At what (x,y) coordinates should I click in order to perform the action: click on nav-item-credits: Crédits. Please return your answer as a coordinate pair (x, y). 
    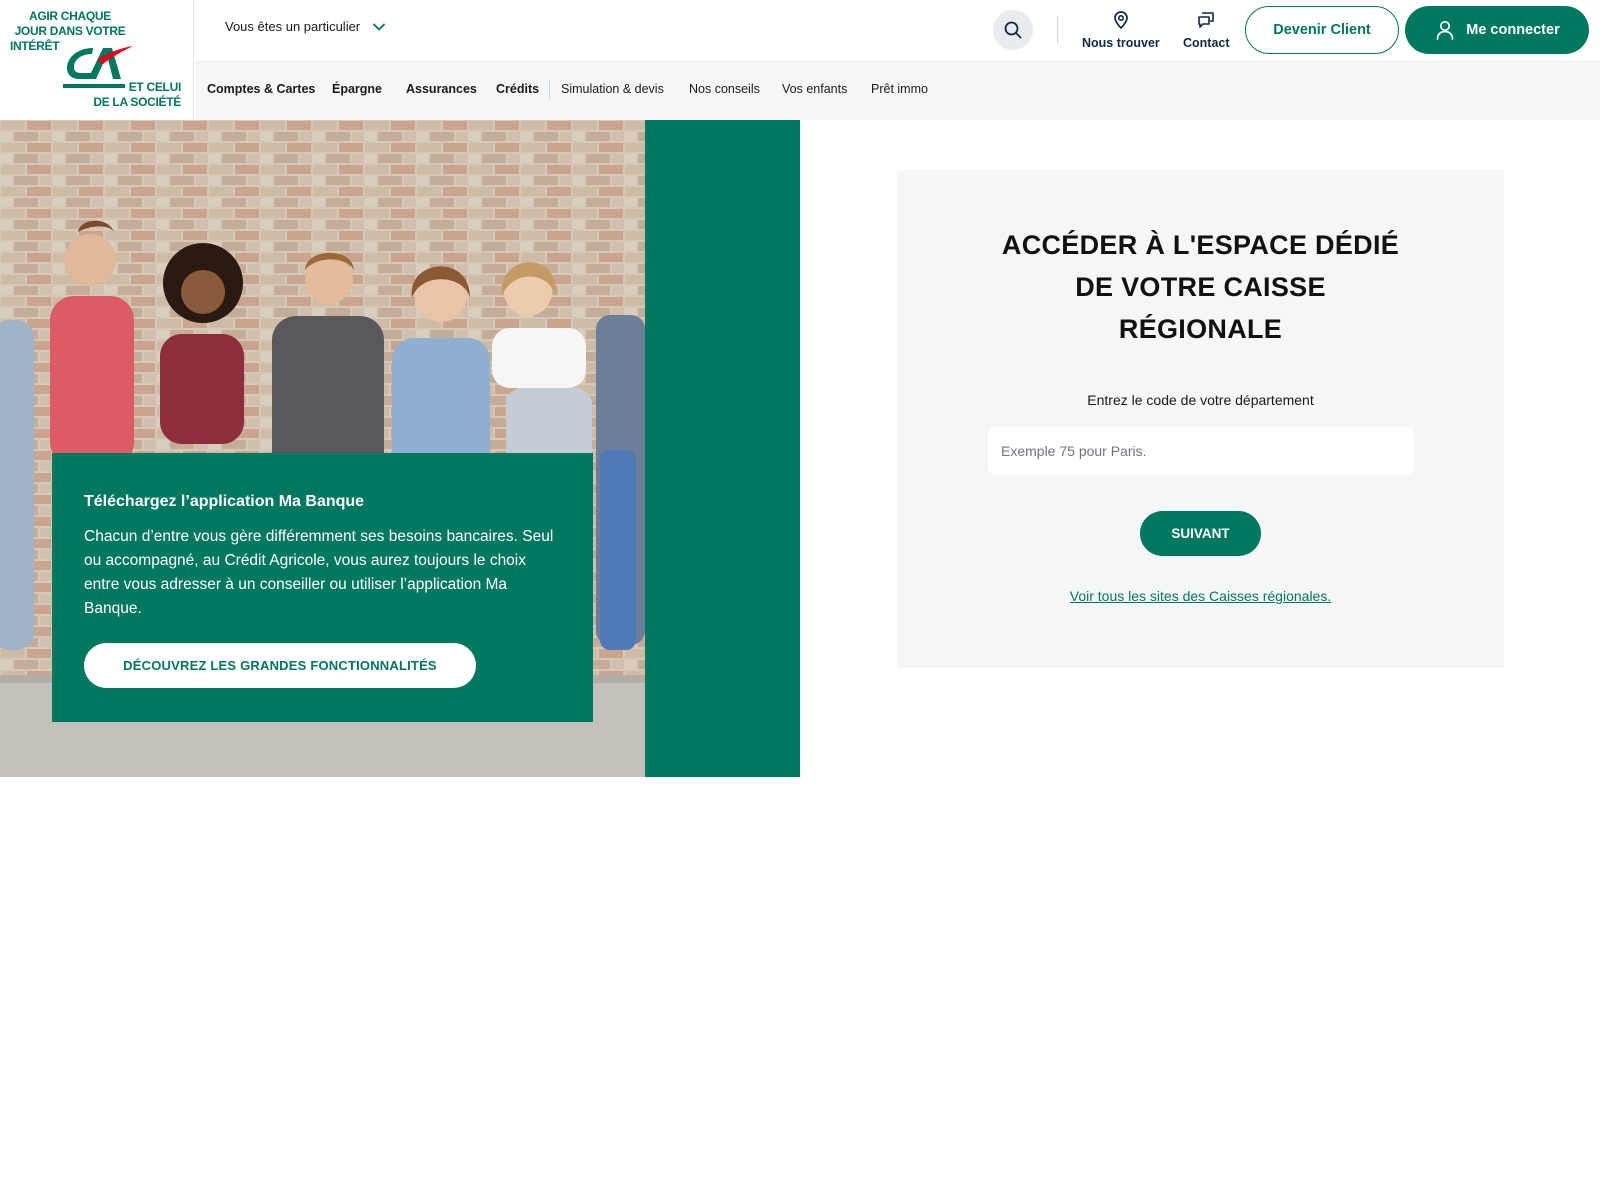
    Looking at the image, I should click on (517, 89).